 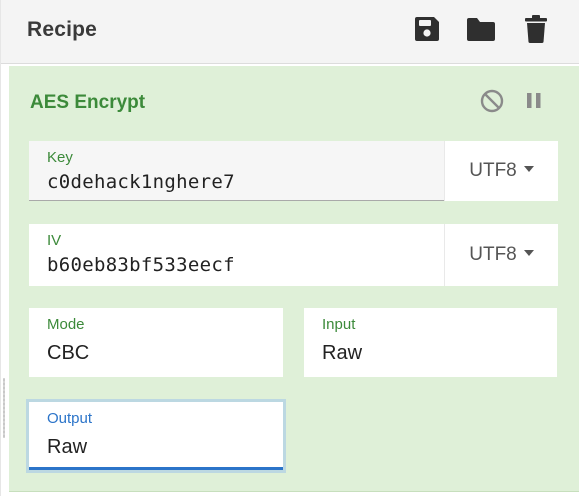 I want to click on input-format-dropdown: Input Raw, so click(x=430, y=342).